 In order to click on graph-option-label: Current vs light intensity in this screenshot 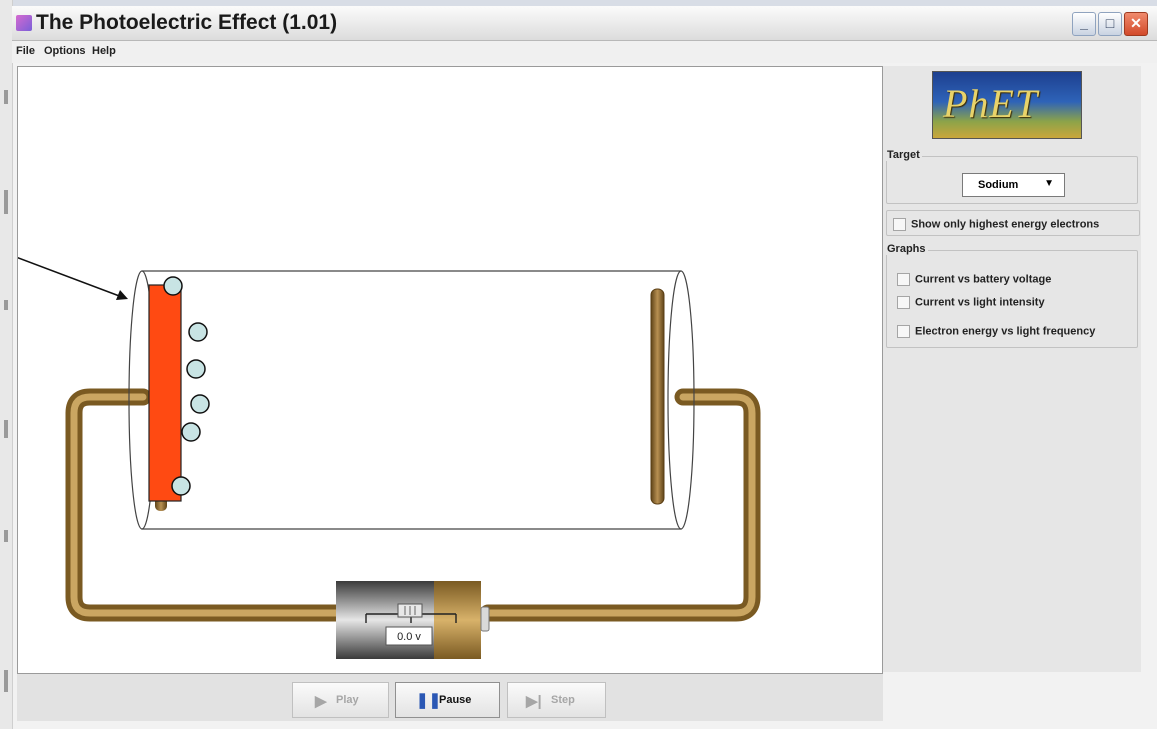, I will do `click(980, 302)`.